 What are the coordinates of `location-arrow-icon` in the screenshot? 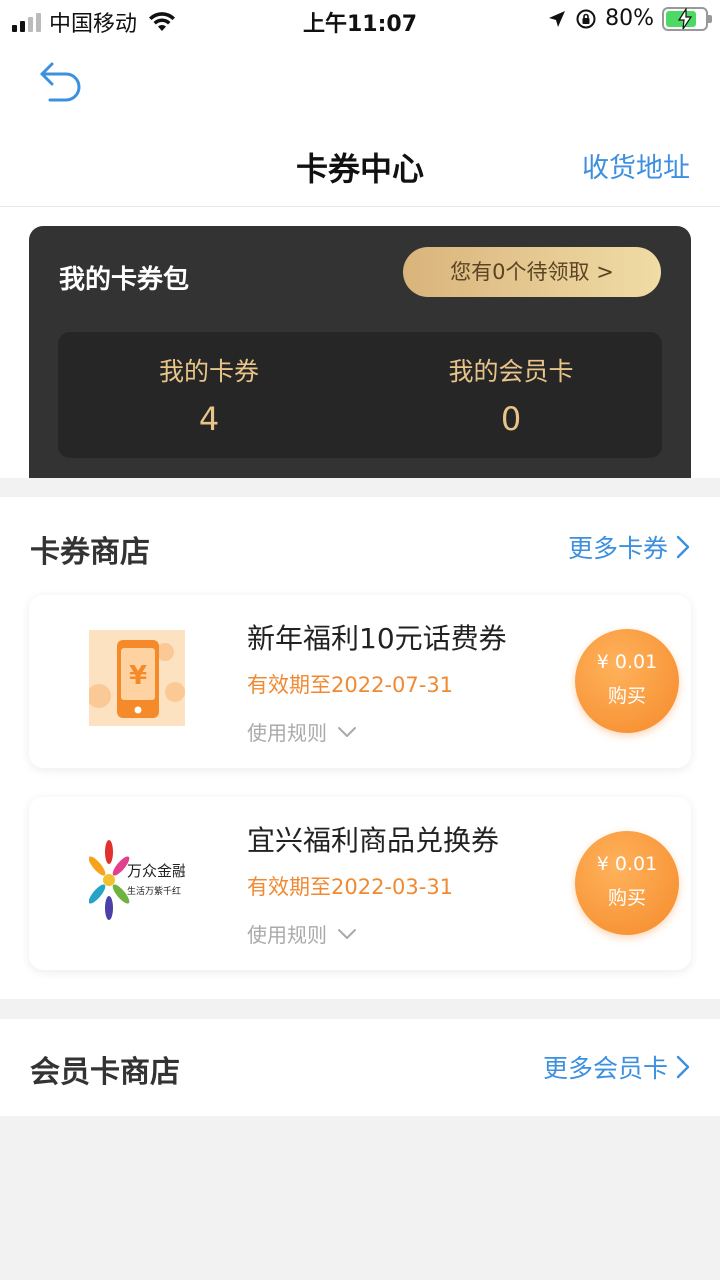 It's located at (557, 18).